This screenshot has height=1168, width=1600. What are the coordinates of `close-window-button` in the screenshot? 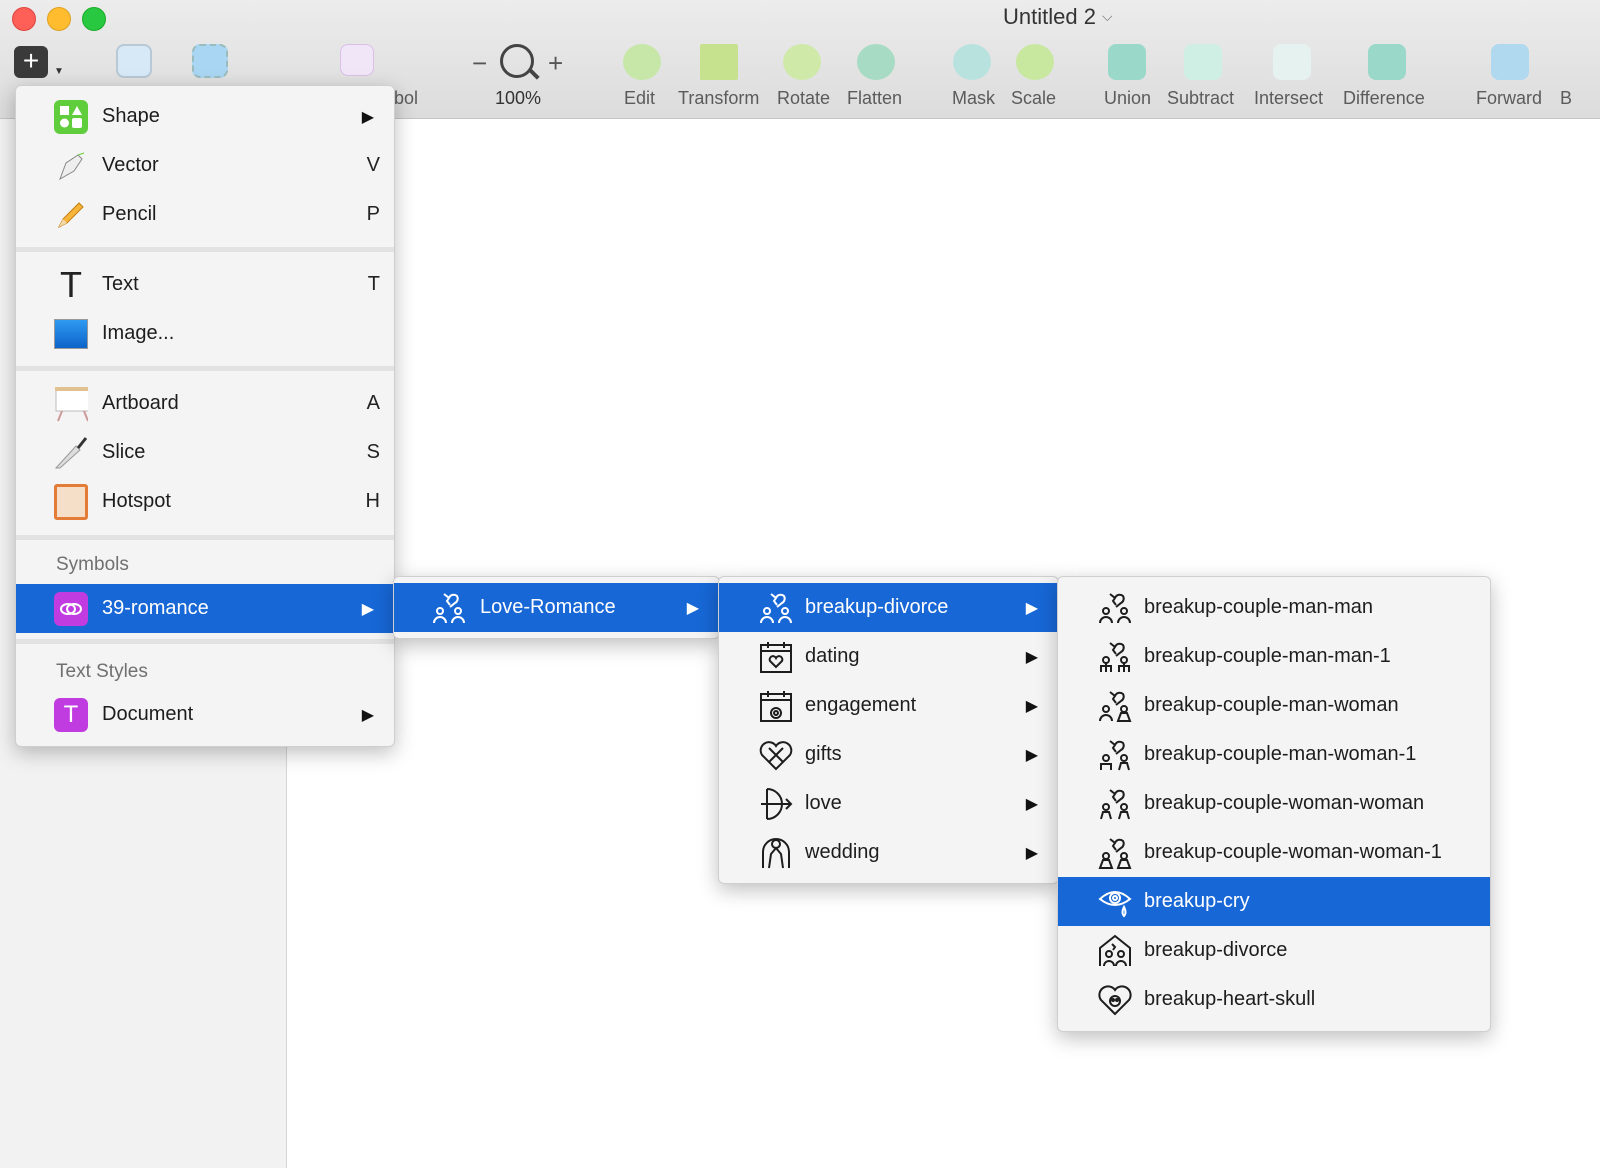 It's located at (24, 19).